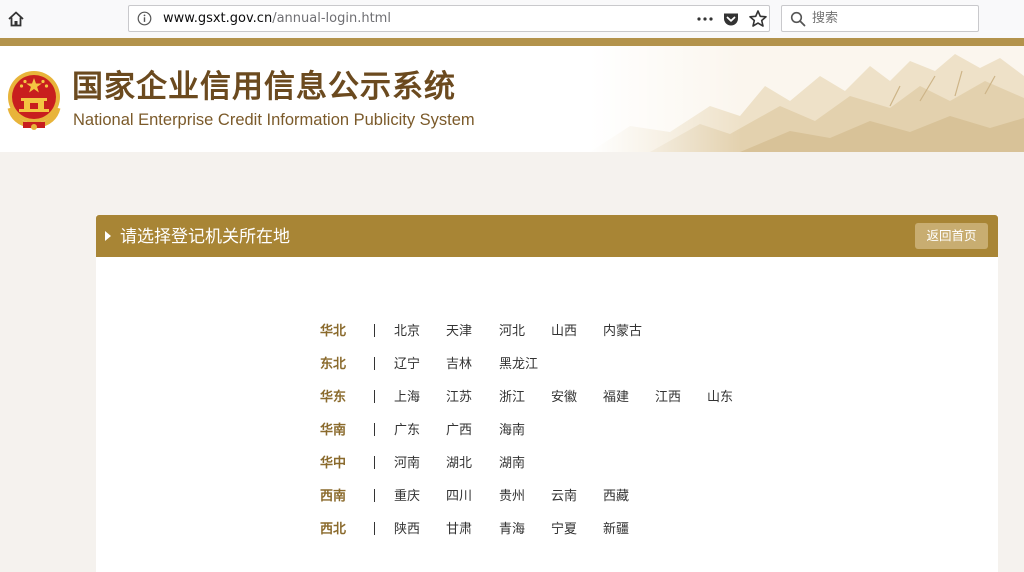 The height and width of the screenshot is (572, 1024). I want to click on province-link: 宁夏, so click(564, 529).